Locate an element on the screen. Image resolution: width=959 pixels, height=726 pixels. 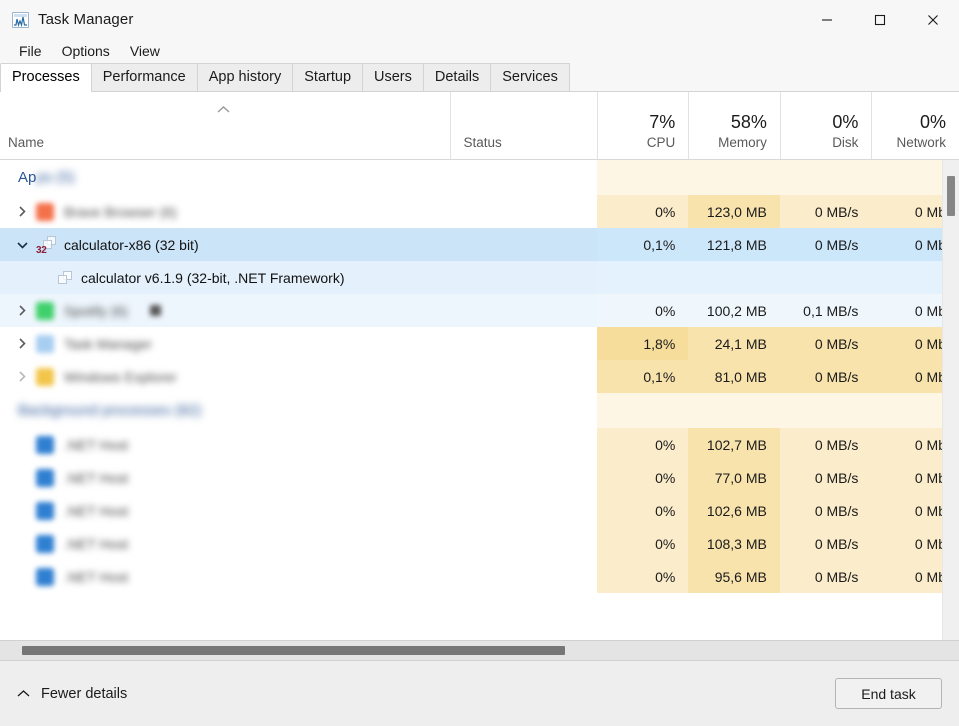
column-header-cpu: 7% CPU is located at coordinates (642, 125).